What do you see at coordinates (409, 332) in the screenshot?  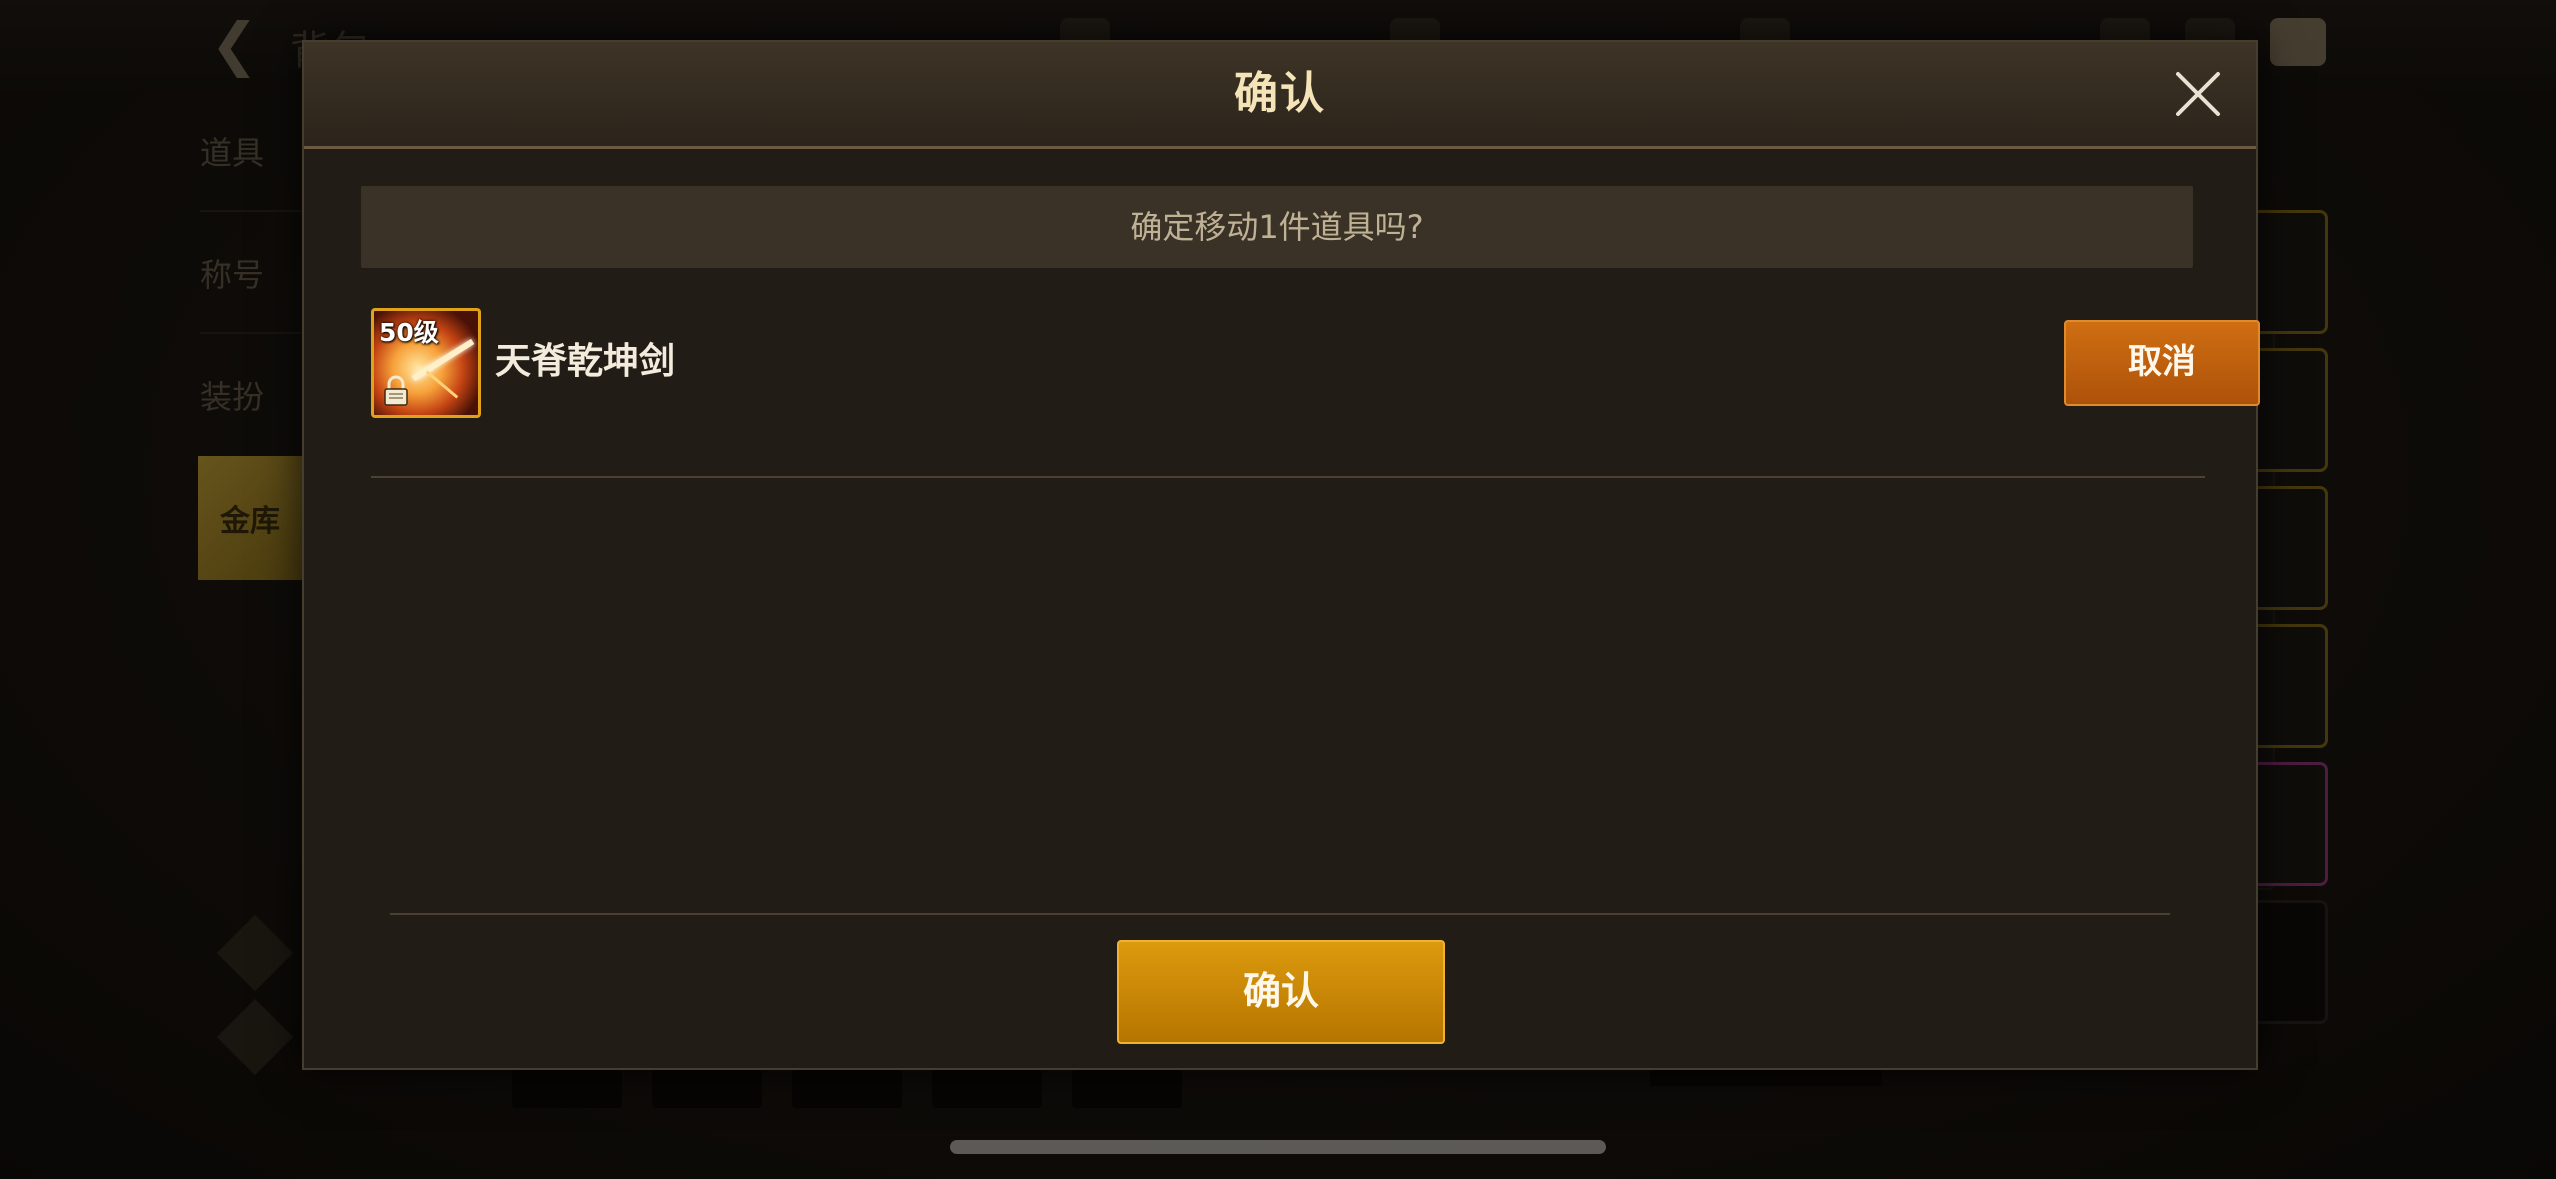 I see `item-level-badge: 50级` at bounding box center [409, 332].